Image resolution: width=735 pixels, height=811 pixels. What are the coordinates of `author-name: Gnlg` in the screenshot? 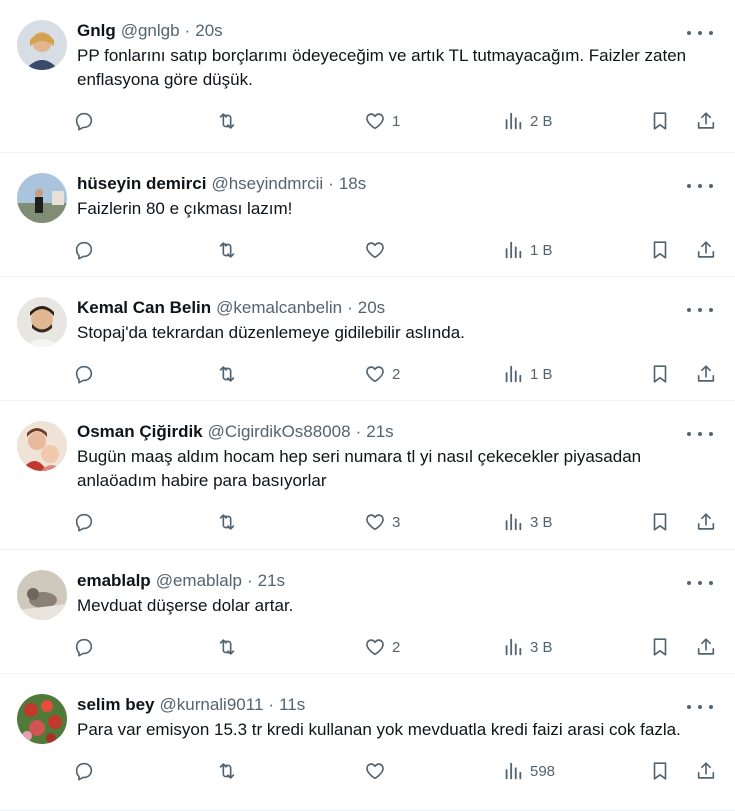 It's located at (96, 31).